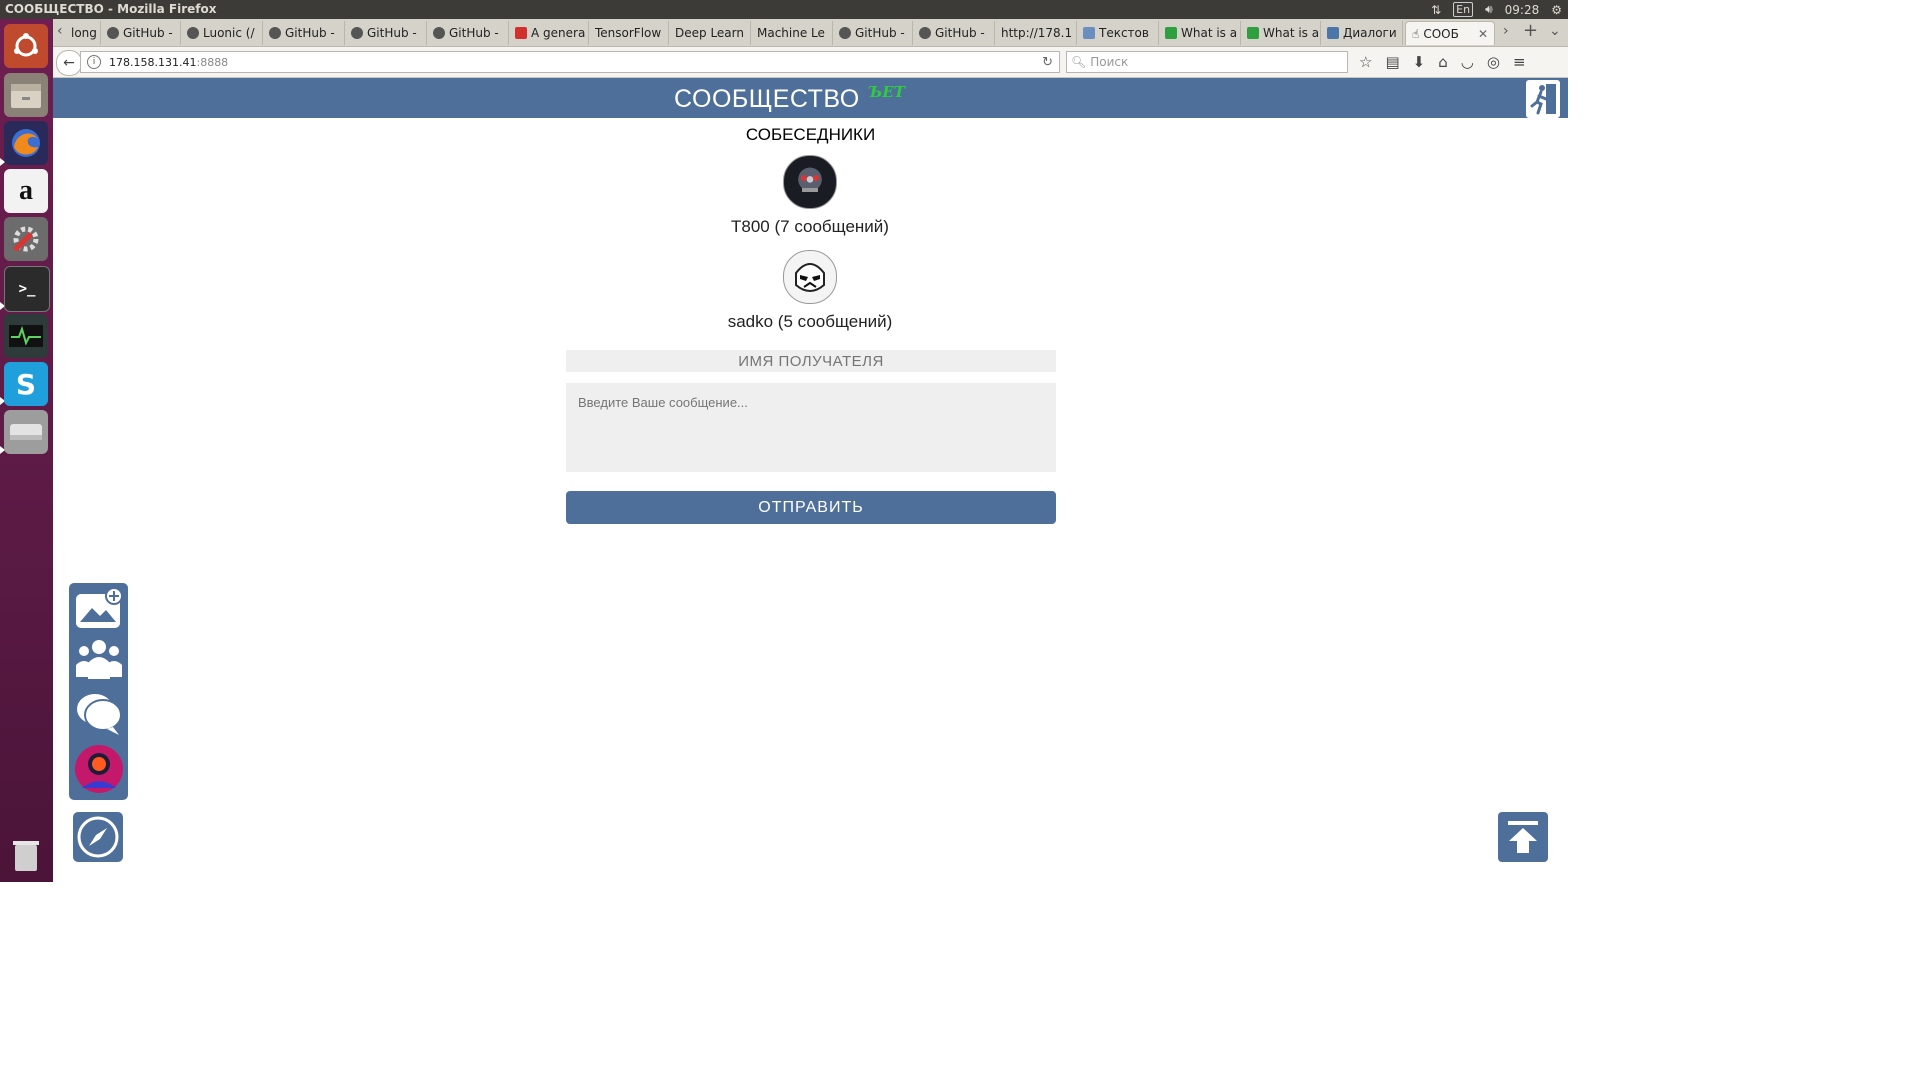 The height and width of the screenshot is (1080, 1920). I want to click on tab-label: A genera, so click(558, 33).